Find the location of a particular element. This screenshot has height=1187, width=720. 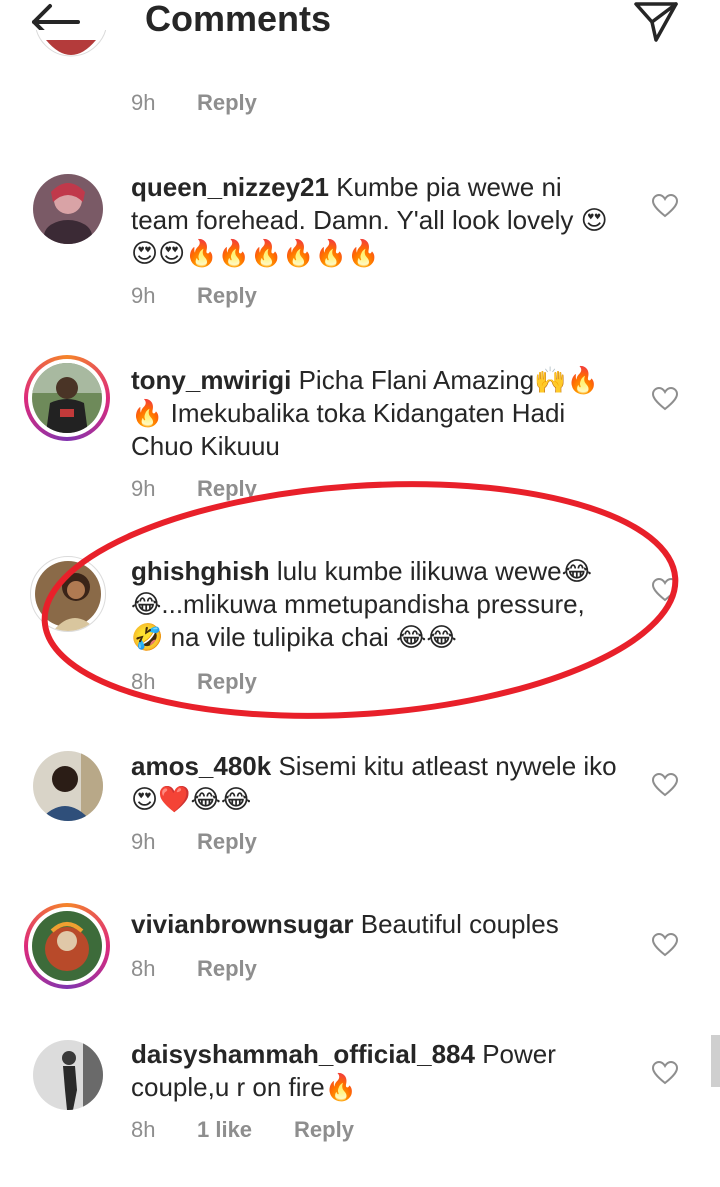

page-title: Comments is located at coordinates (238, 19).